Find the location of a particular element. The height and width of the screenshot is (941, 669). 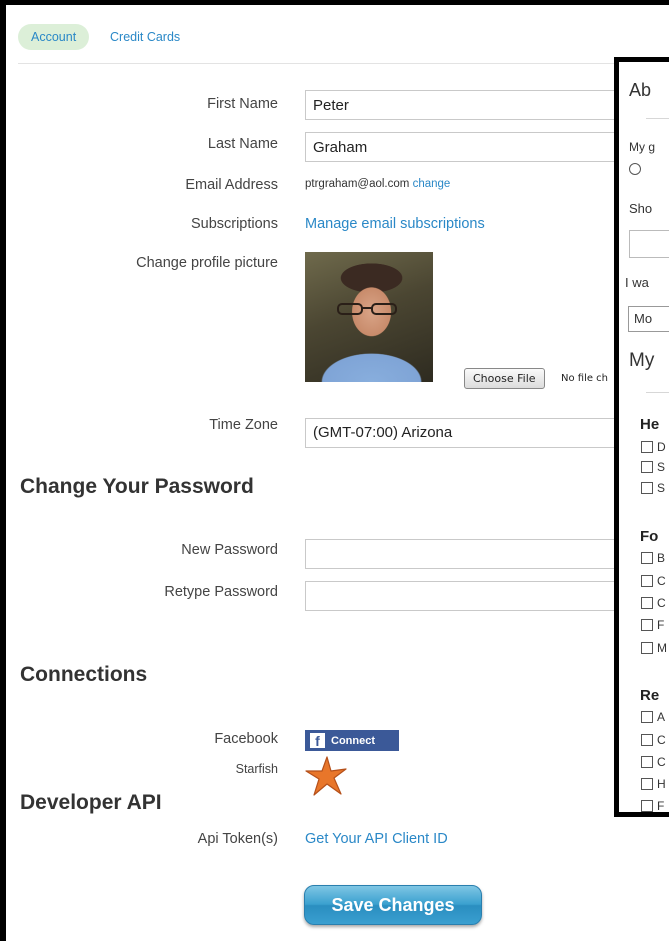

panel-select: Mo is located at coordinates (648, 319).